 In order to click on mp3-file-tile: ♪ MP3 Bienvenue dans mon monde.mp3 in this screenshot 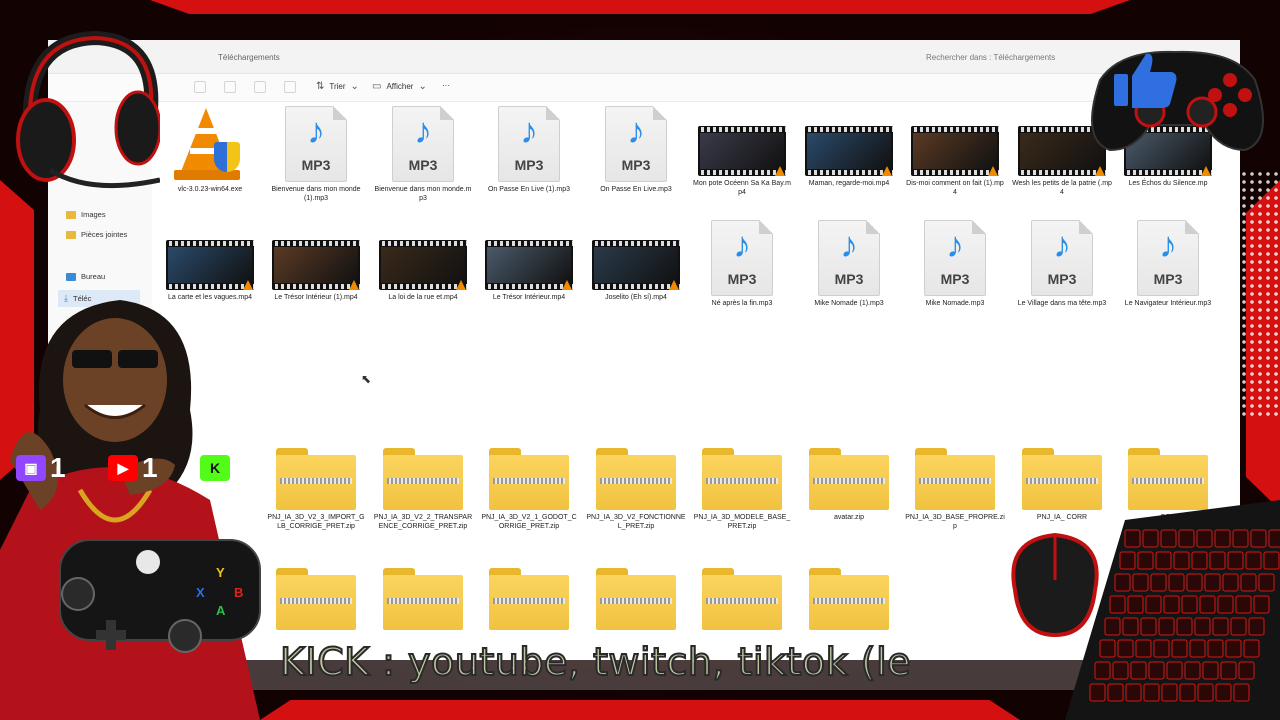, I will do `click(423, 154)`.